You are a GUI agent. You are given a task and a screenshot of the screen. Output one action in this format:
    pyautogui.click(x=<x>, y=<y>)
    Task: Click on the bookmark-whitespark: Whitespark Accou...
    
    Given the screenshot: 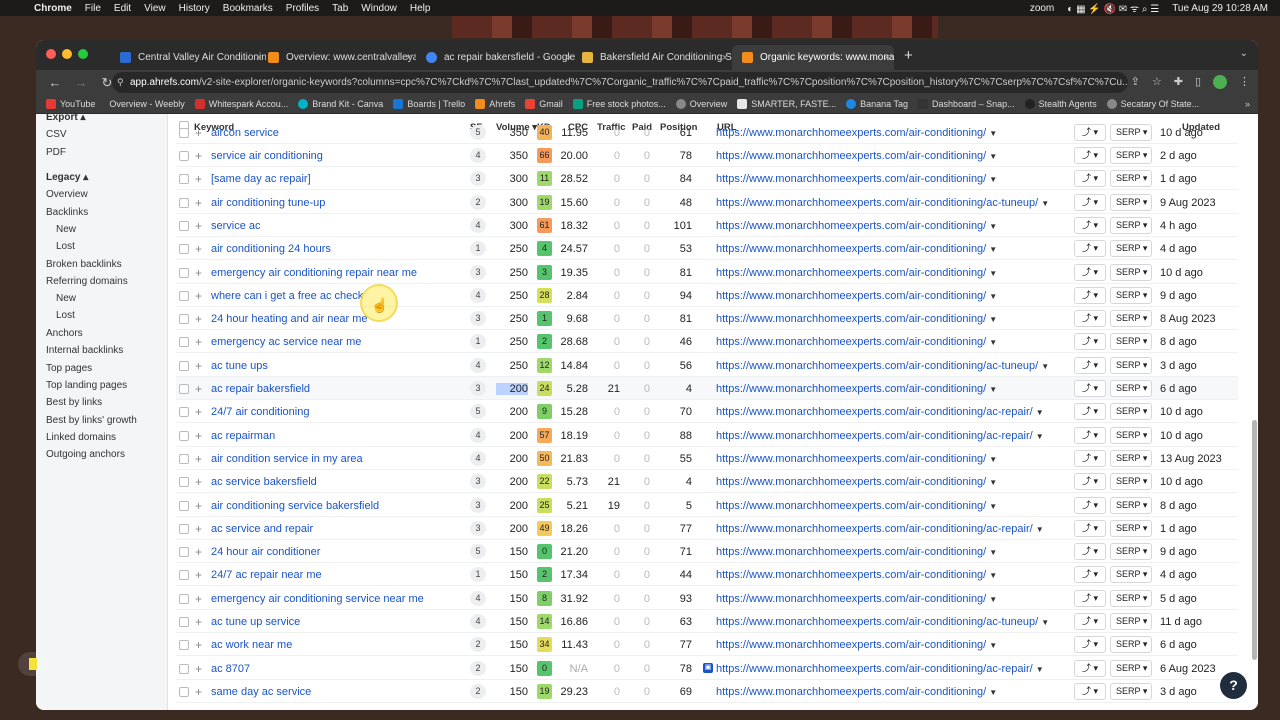 What is the action you would take?
    pyautogui.click(x=241, y=104)
    